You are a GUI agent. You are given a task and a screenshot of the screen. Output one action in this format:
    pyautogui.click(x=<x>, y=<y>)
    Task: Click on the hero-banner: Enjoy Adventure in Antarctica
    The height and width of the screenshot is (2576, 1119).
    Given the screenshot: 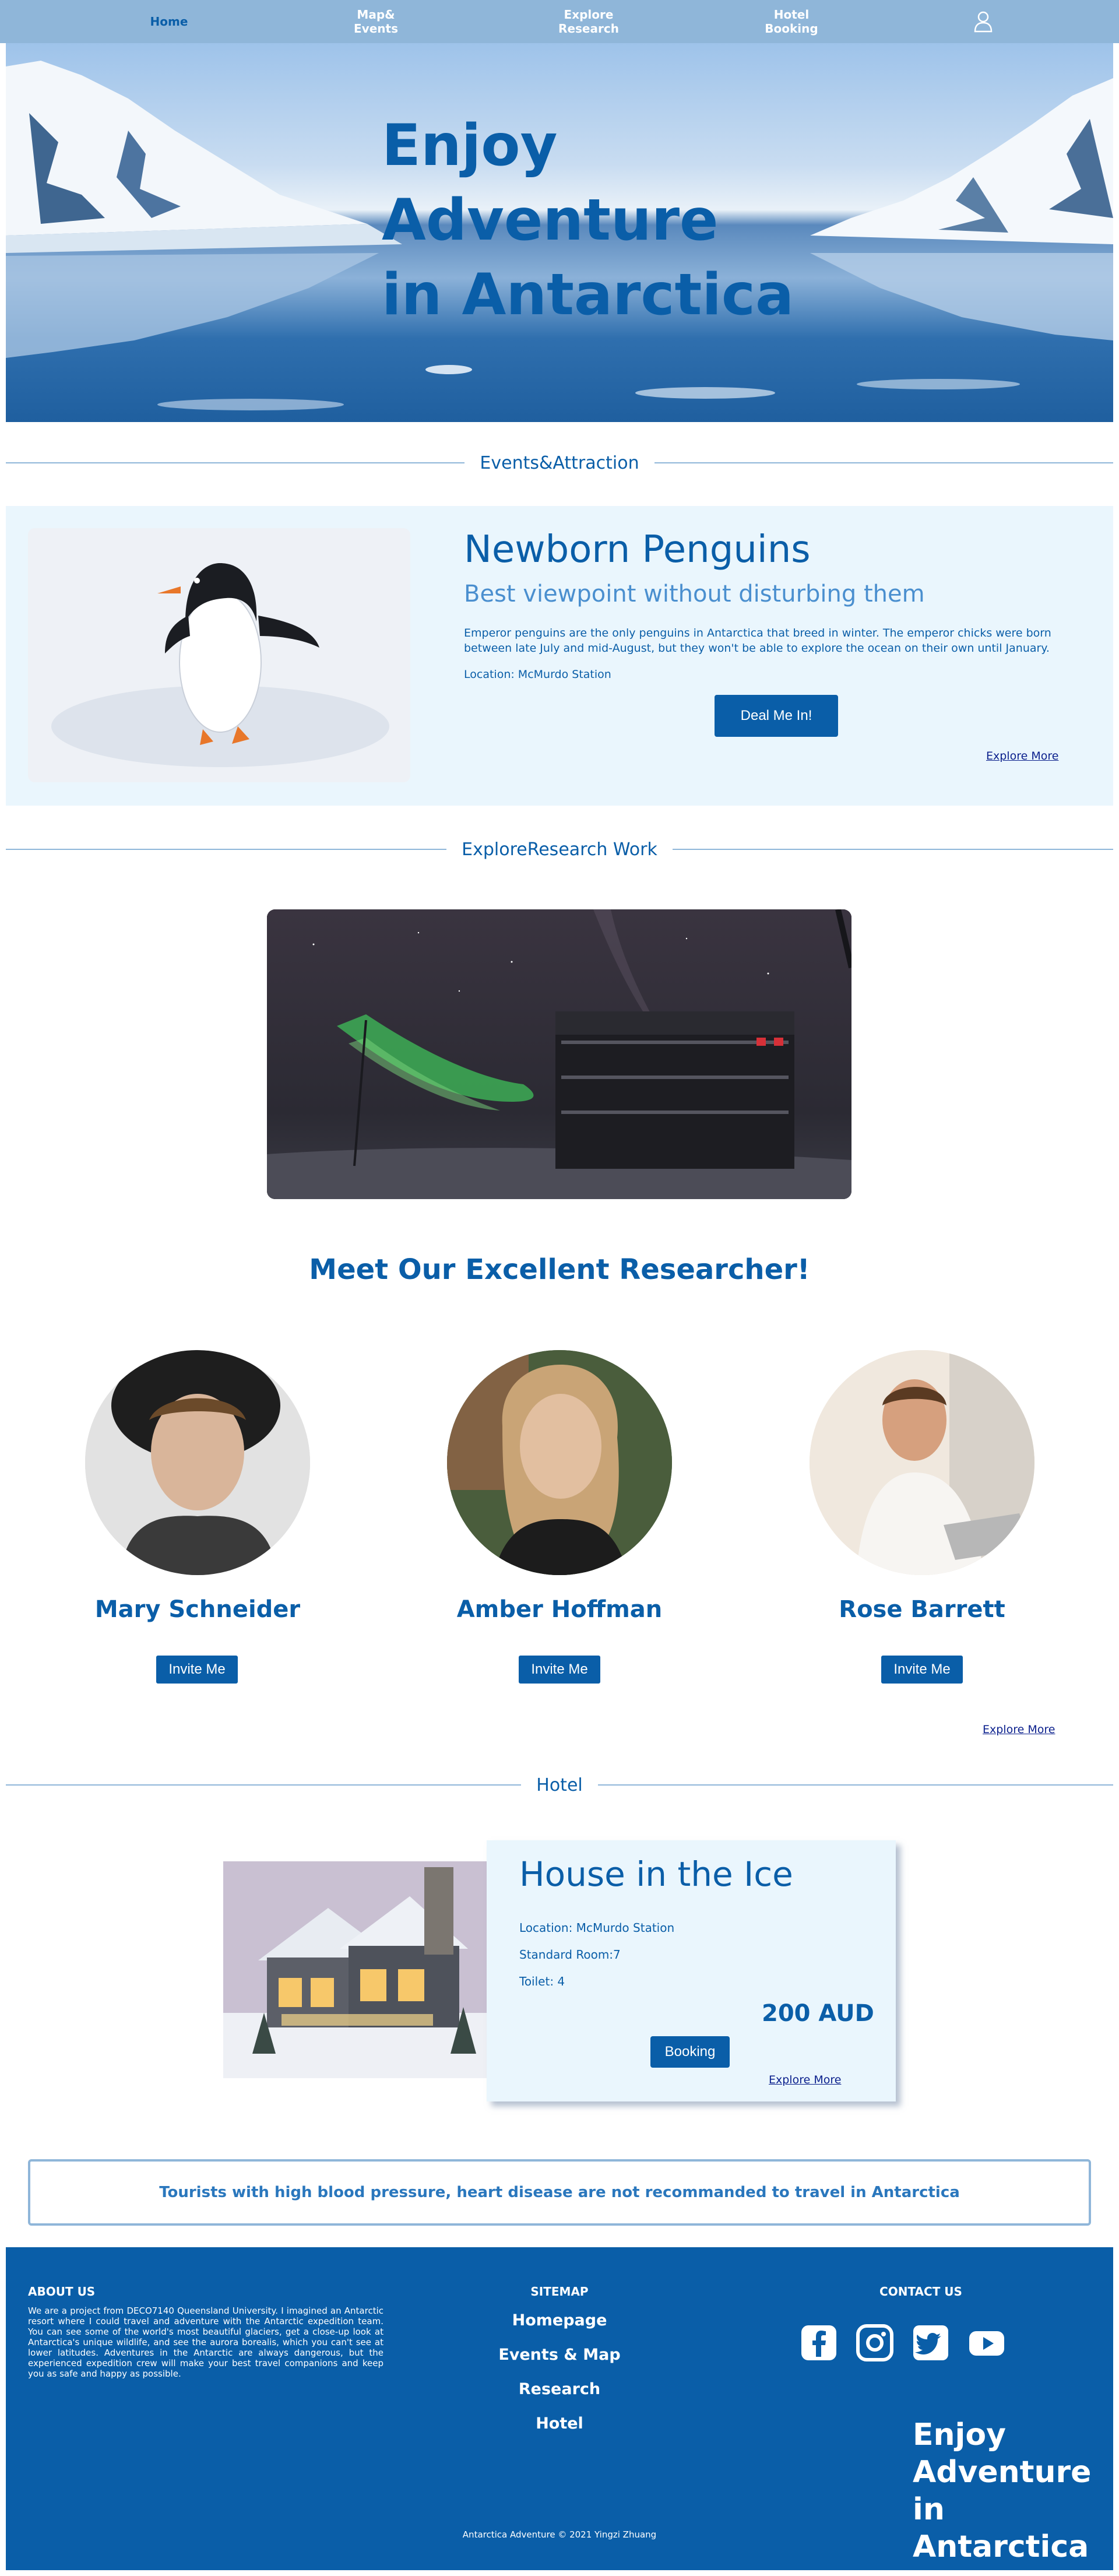 What is the action you would take?
    pyautogui.click(x=559, y=232)
    